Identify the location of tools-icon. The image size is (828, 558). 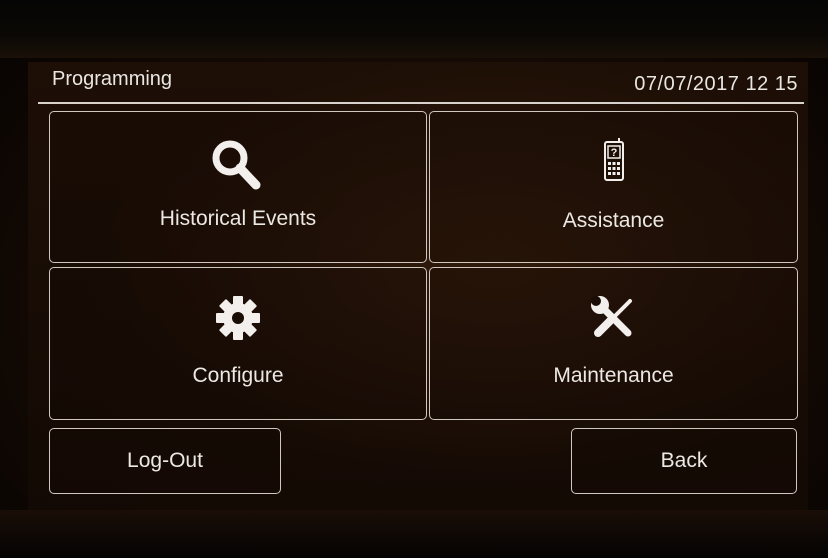
(611, 316).